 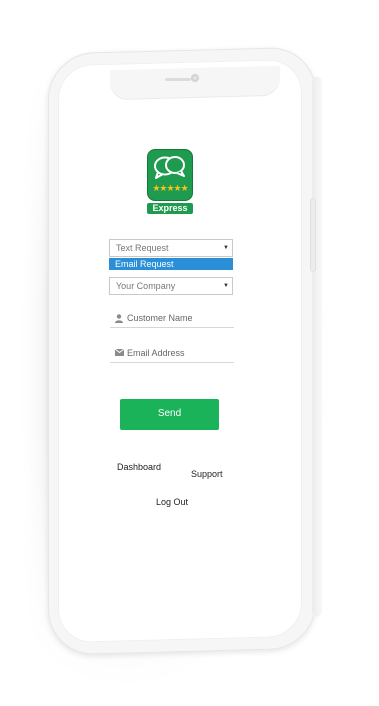 What do you see at coordinates (170, 208) in the screenshot?
I see `express-badge: Express` at bounding box center [170, 208].